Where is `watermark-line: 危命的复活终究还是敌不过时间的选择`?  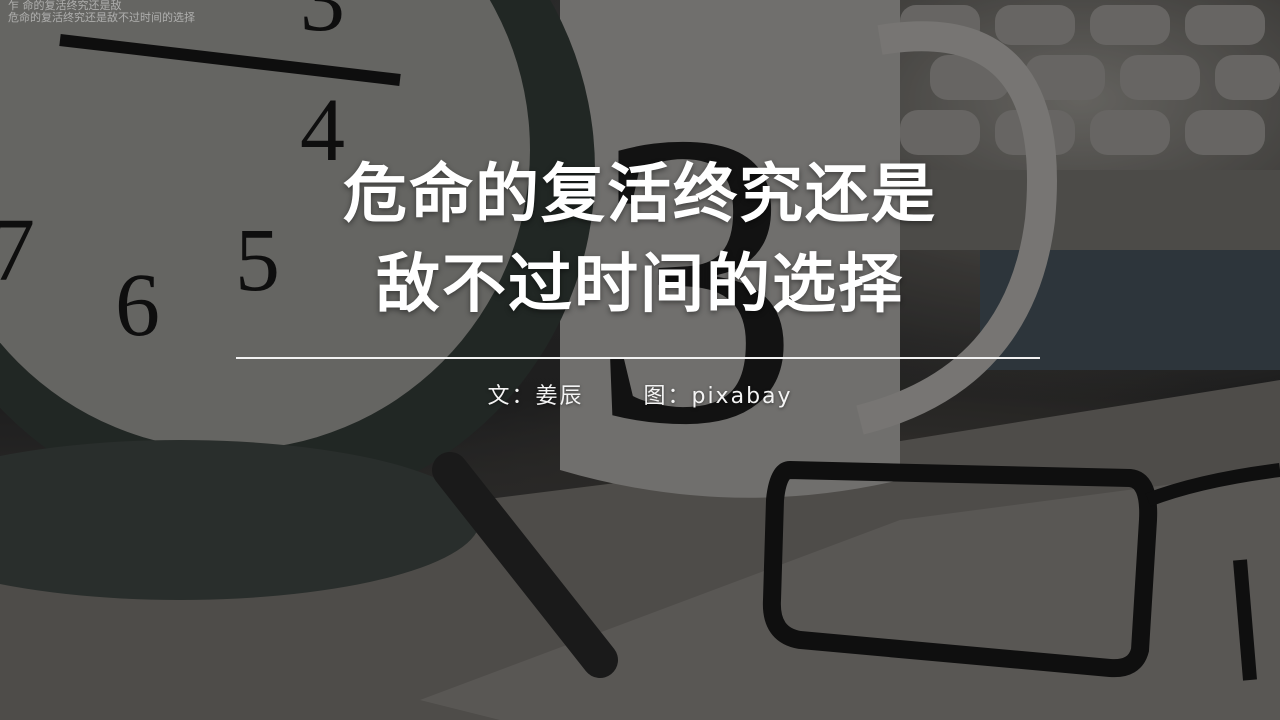
watermark-line: 危命的复活终究还是敌不过时间的选择 is located at coordinates (101, 17).